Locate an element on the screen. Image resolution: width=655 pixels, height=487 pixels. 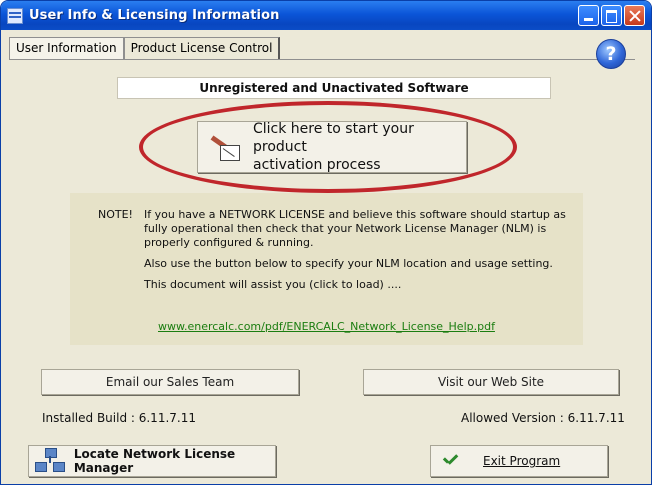
title-bar: User Info & Licensing Information is located at coordinates (326, 15).